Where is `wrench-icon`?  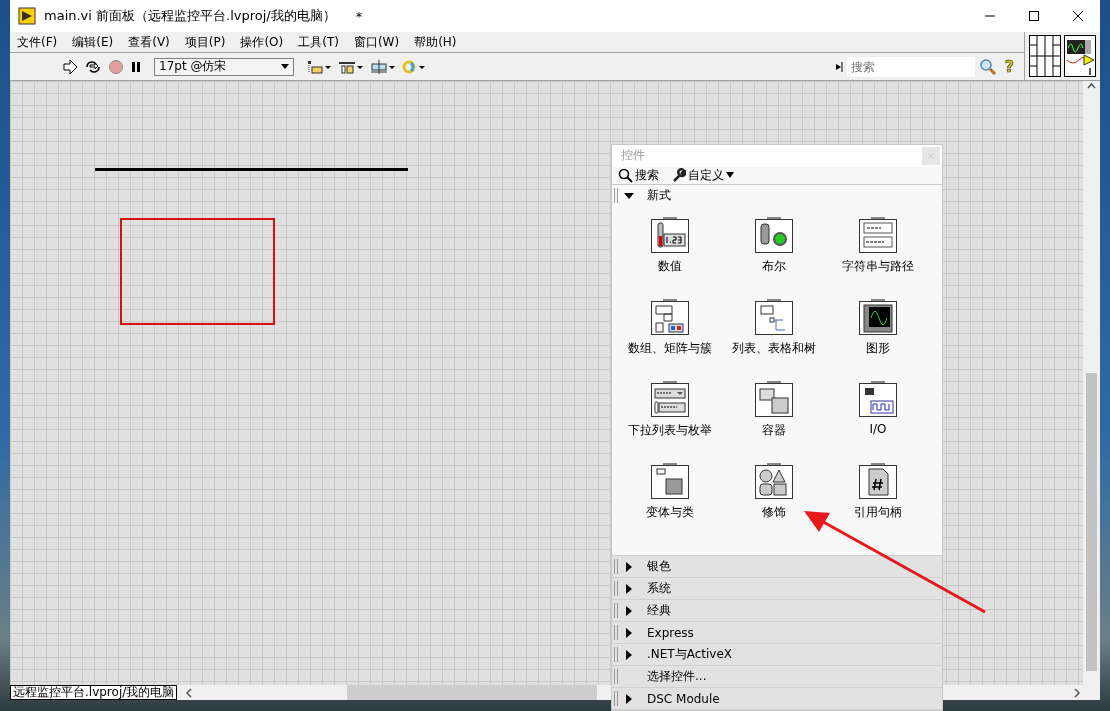
wrench-icon is located at coordinates (678, 175).